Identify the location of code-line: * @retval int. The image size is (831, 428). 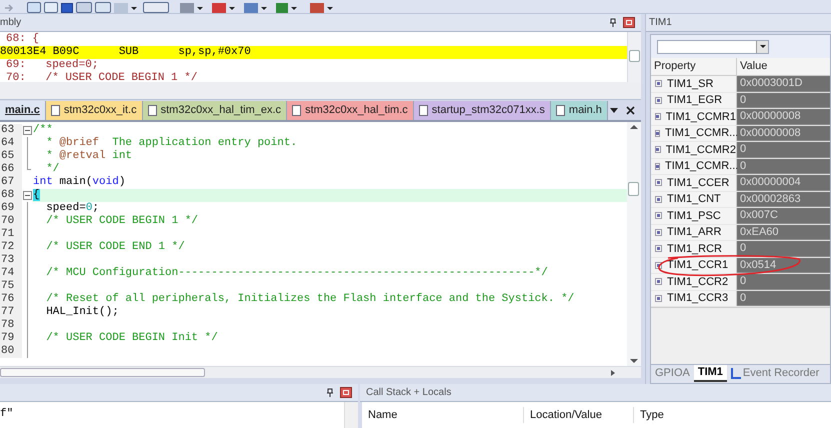
(88, 156).